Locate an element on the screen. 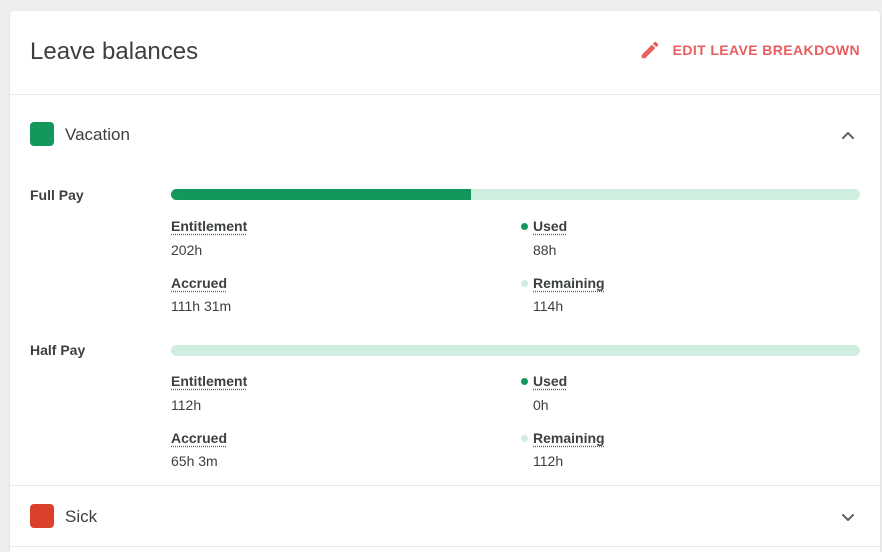  pencil-icon is located at coordinates (649, 50).